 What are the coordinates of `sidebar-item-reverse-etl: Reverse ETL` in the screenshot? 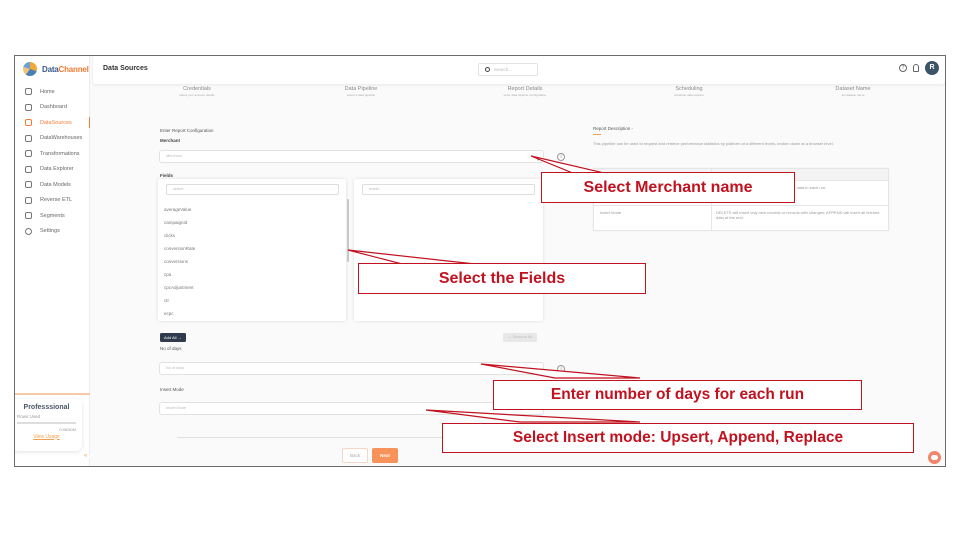 It's located at (52, 201).